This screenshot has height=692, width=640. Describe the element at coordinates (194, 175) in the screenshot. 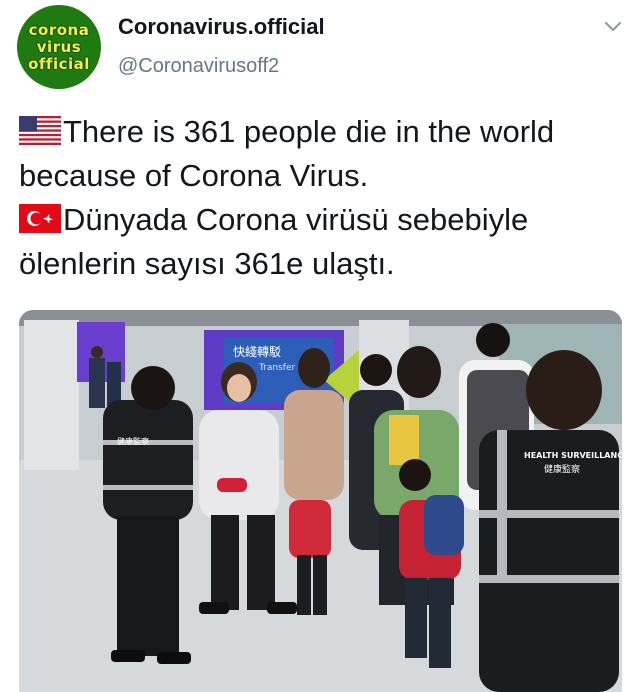

I see `tweet-line-2: because of Corona Virus.` at that location.